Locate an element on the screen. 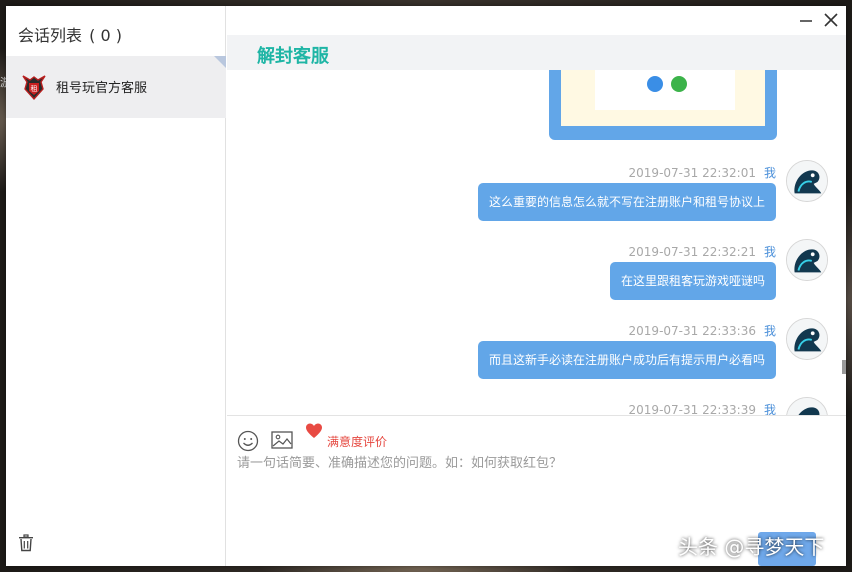 The width and height of the screenshot is (852, 572). session-count: ( 0 ) is located at coordinates (105, 35).